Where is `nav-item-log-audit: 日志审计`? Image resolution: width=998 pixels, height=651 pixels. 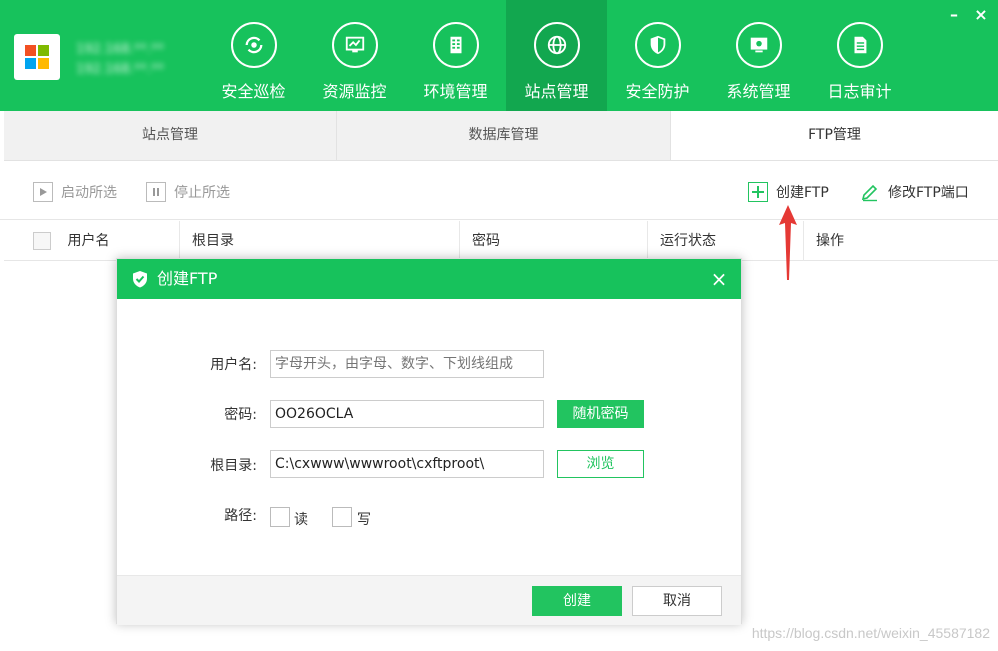
nav-item-log-audit: 日志审计 is located at coordinates (859, 55).